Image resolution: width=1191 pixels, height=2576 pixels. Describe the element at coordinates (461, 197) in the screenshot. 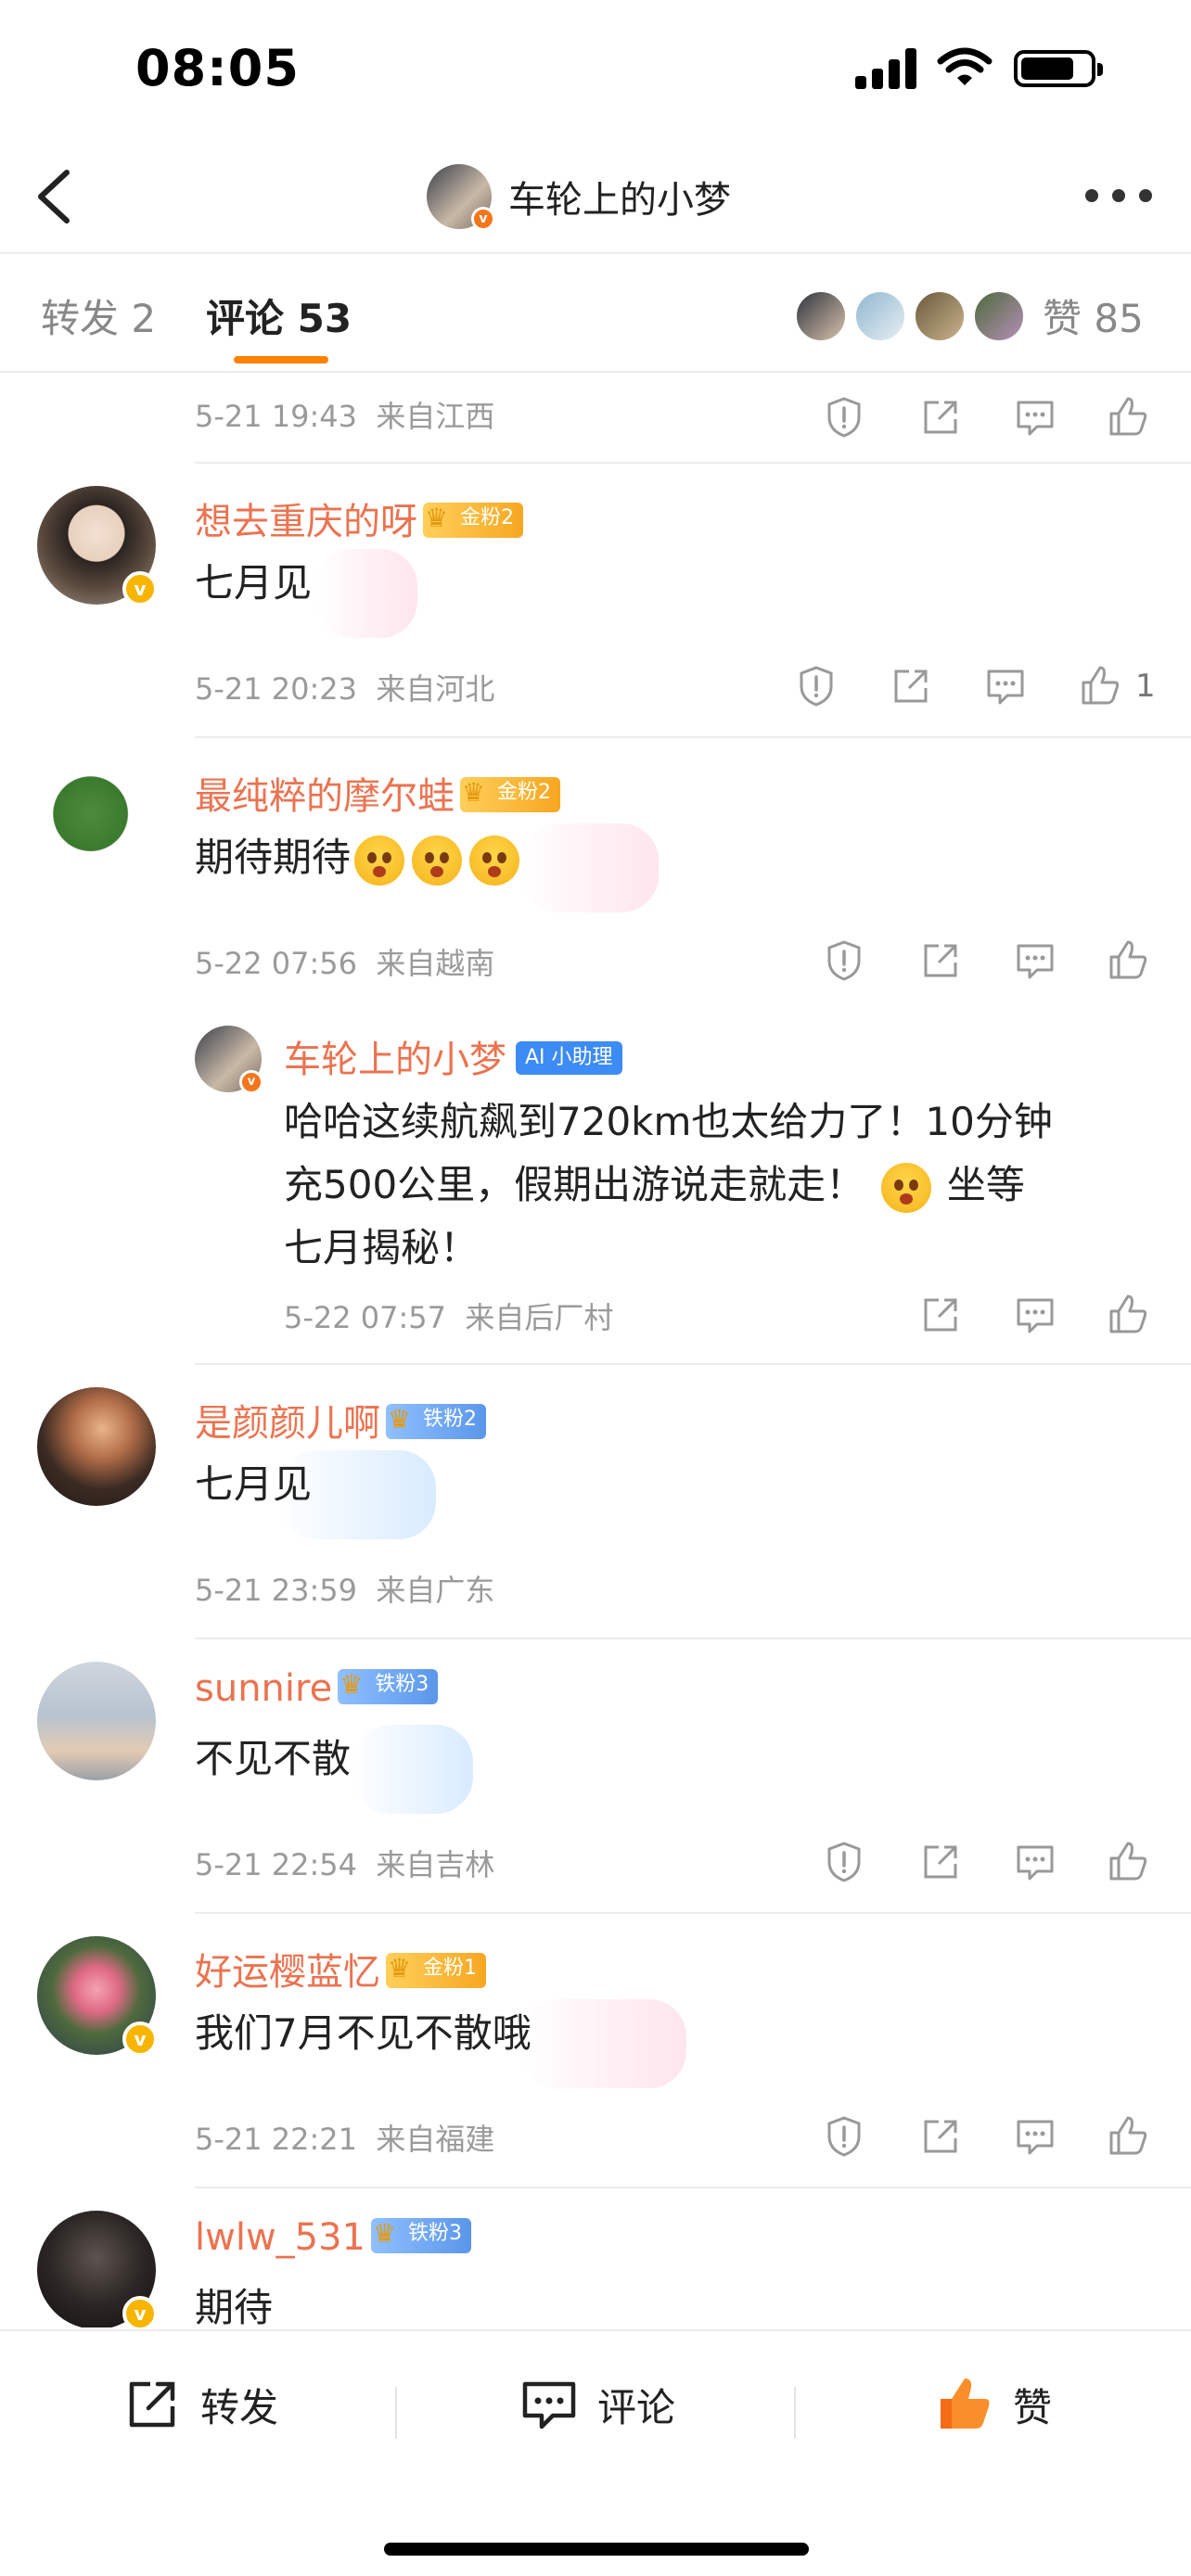

I see `author-avatar: v` at that location.